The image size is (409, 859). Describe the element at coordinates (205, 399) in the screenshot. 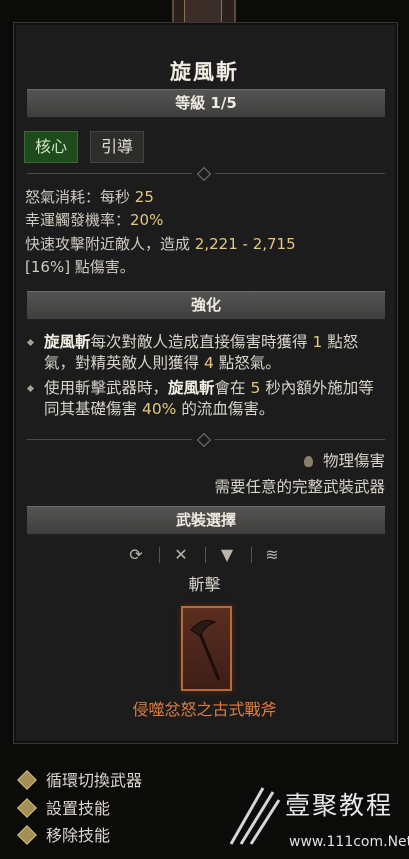

I see `enhance-bullet-2: 使用斬擊武器時，旋風斬會在 5 秒內額外施加等同其基礎傷害 40% 的流血傷害。` at that location.